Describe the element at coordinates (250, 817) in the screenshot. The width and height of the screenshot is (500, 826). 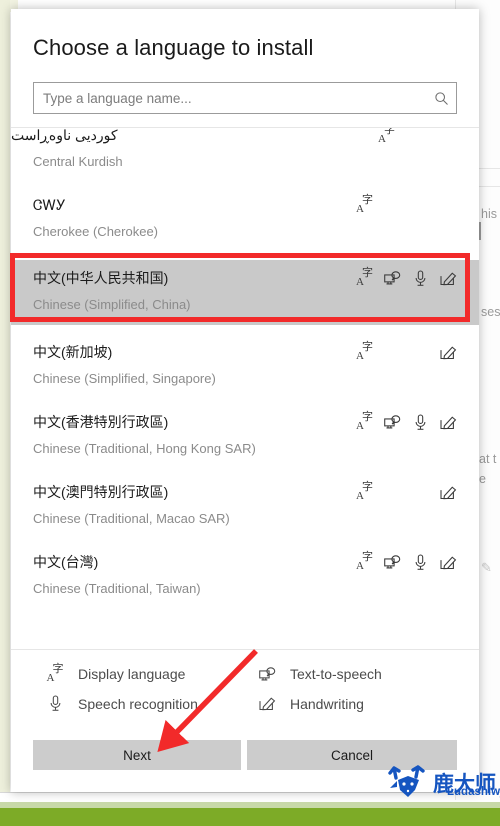
I see `background-bottom-bar` at that location.